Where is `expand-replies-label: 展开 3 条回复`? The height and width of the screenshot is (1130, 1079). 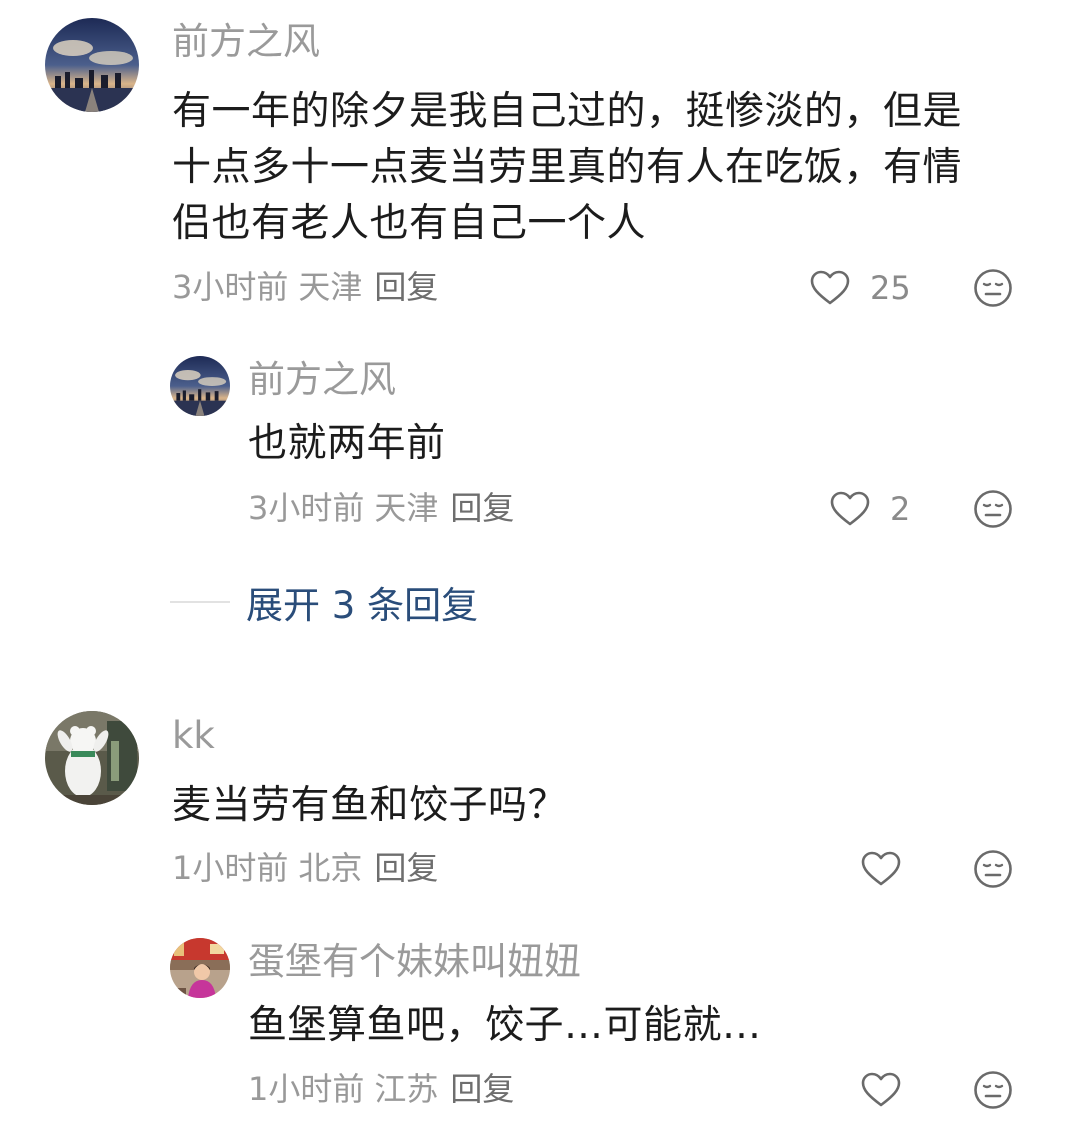 expand-replies-label: 展开 3 条回复 is located at coordinates (362, 605).